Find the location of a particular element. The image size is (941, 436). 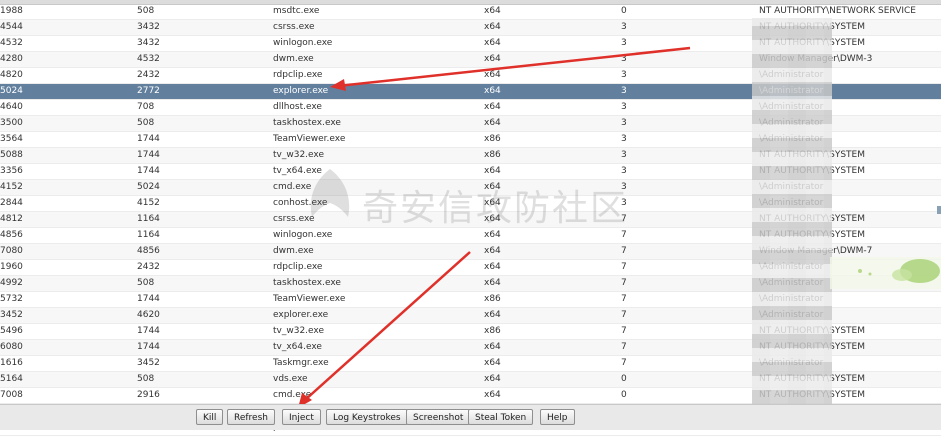

cell-ppid: 2432 is located at coordinates (148, 267).